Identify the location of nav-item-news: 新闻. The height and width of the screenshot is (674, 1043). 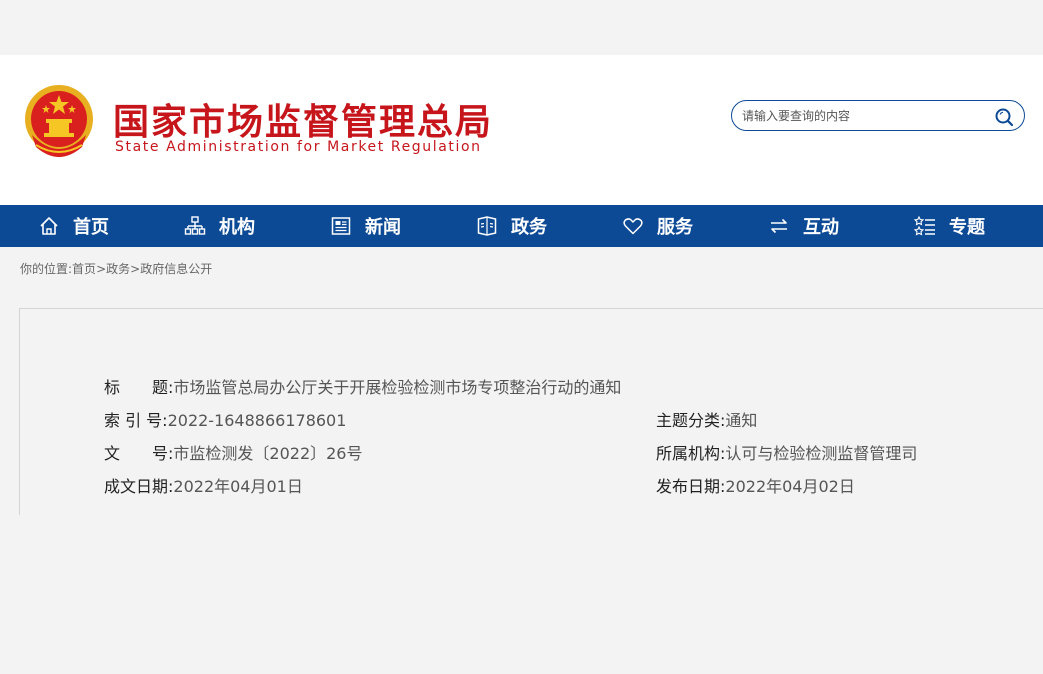
(365, 226).